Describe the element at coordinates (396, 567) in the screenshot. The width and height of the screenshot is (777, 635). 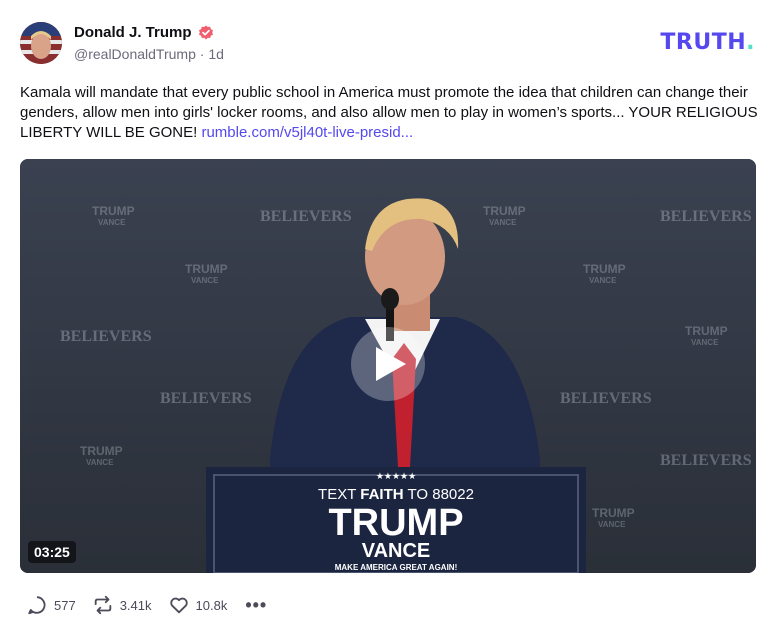
I see `podium-slogan: MAKE AMERICA GREAT AGAIN!` at that location.